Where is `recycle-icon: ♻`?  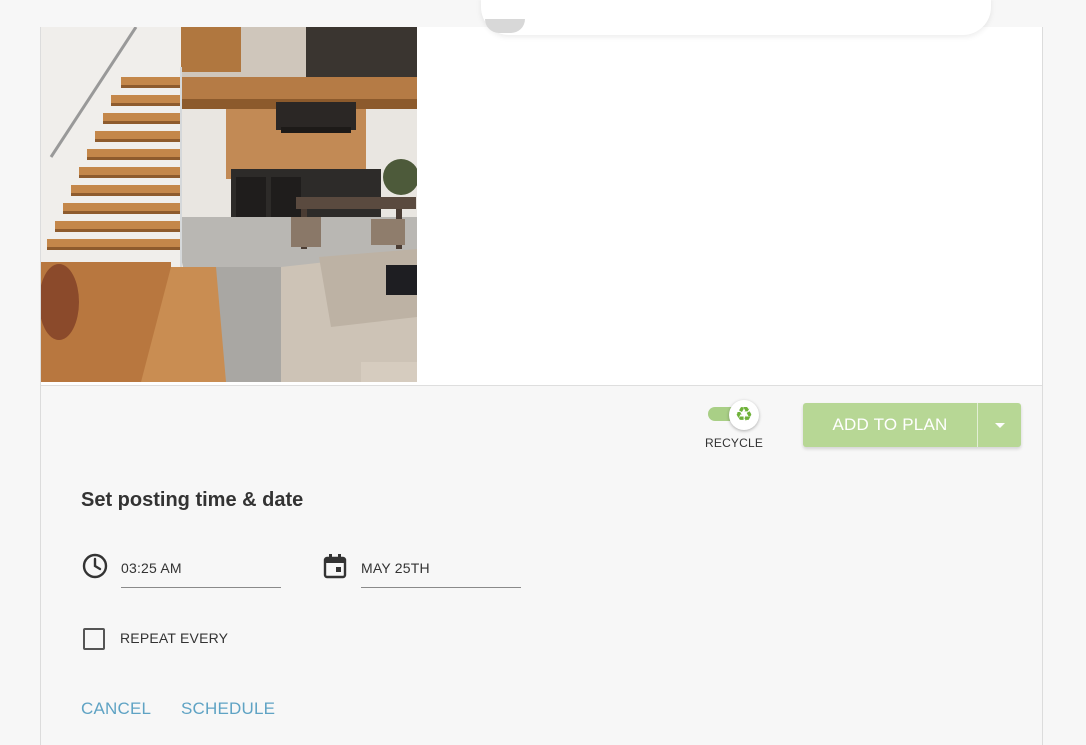 recycle-icon: ♻ is located at coordinates (744, 415).